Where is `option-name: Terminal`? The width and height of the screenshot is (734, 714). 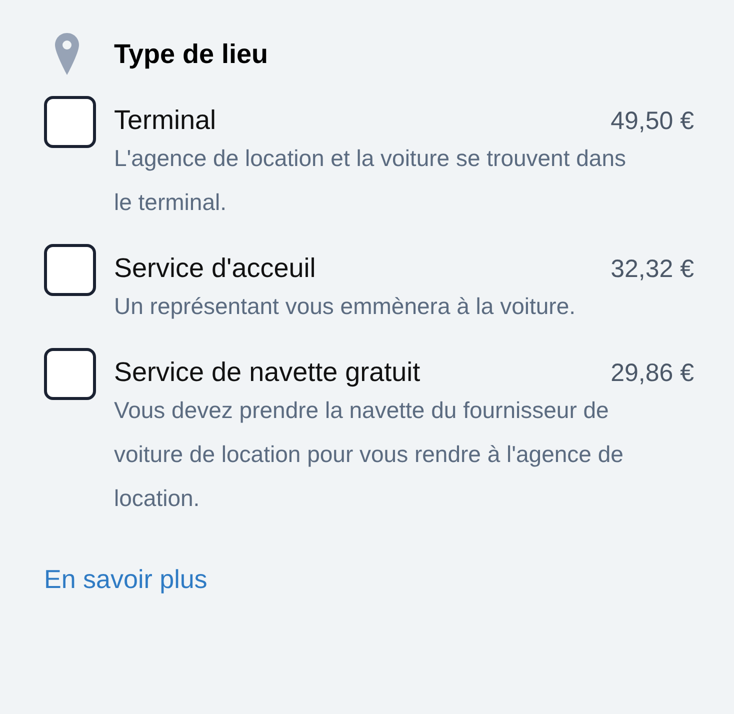 option-name: Terminal is located at coordinates (165, 120).